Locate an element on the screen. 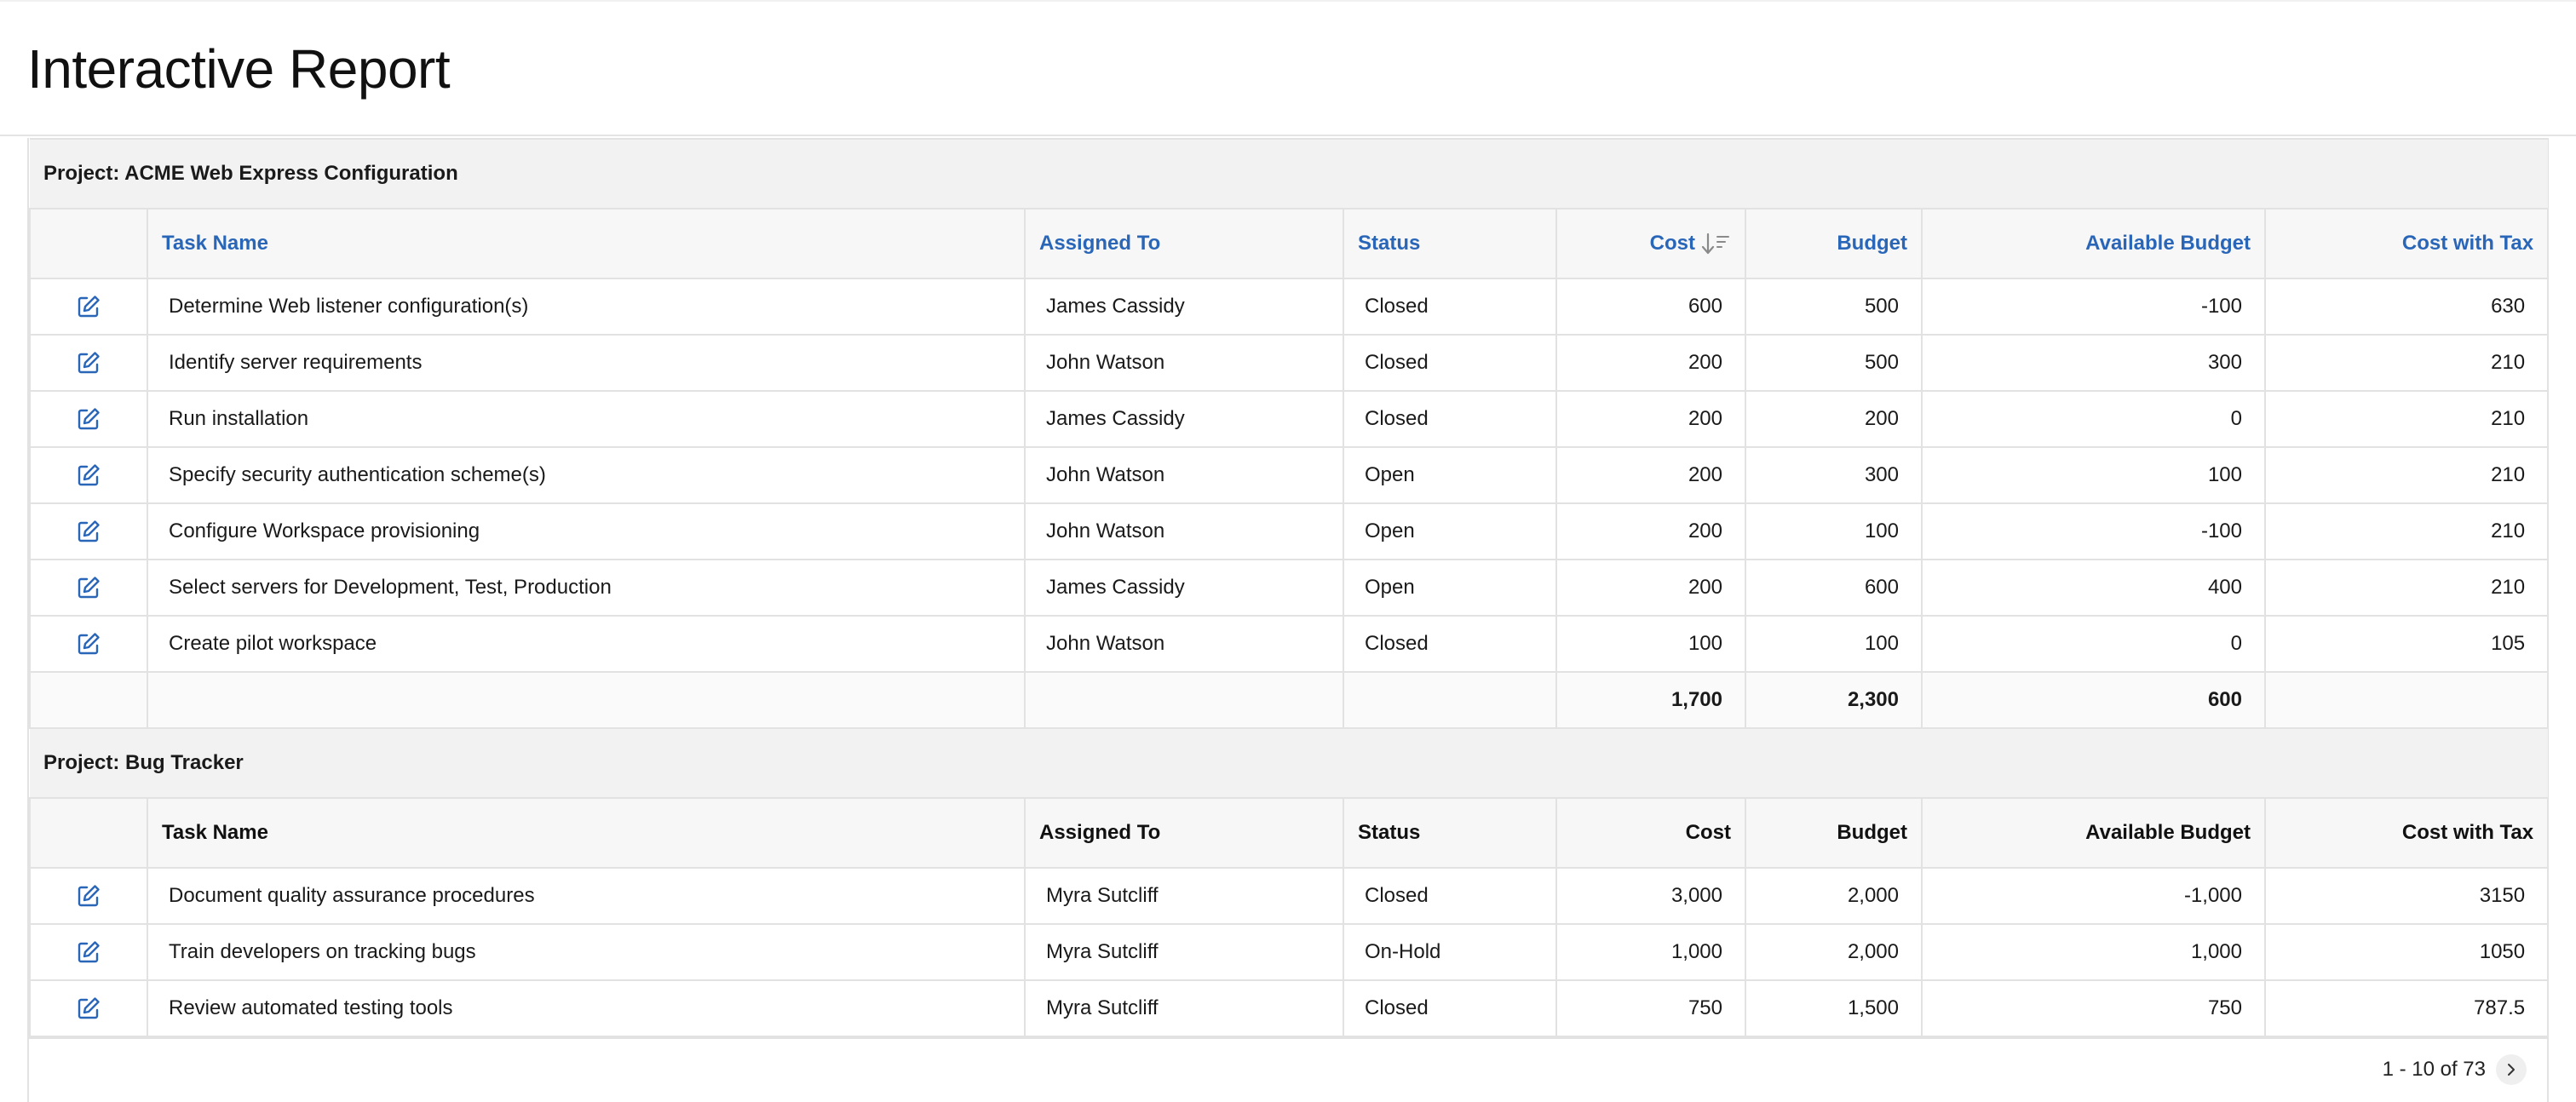  cell-task-name: Identify server requirements is located at coordinates (587, 363).